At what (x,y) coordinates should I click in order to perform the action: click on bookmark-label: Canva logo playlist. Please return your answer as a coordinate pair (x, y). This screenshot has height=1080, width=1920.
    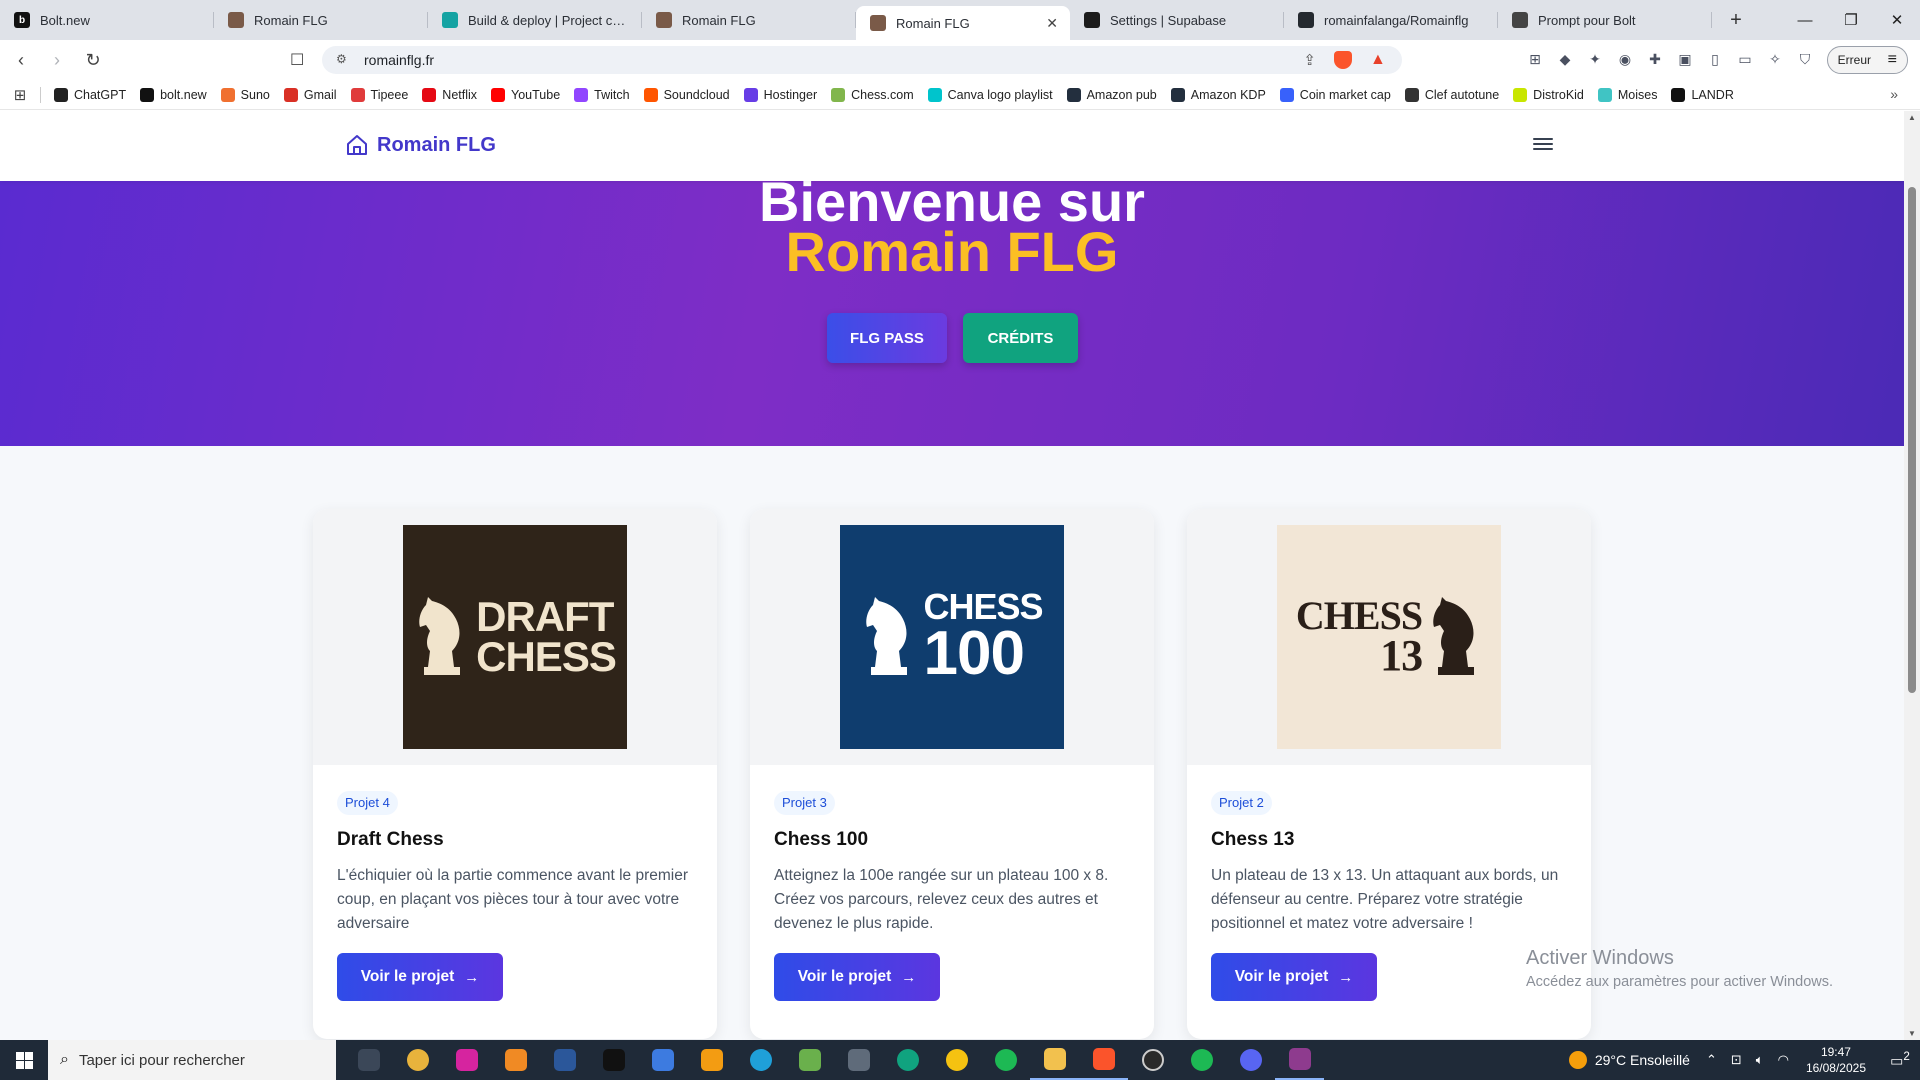
    Looking at the image, I should click on (1000, 95).